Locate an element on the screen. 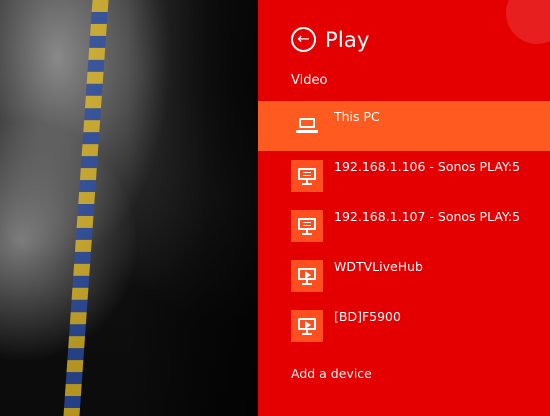 This screenshot has width=550, height=416. back-button: ← is located at coordinates (303, 39).